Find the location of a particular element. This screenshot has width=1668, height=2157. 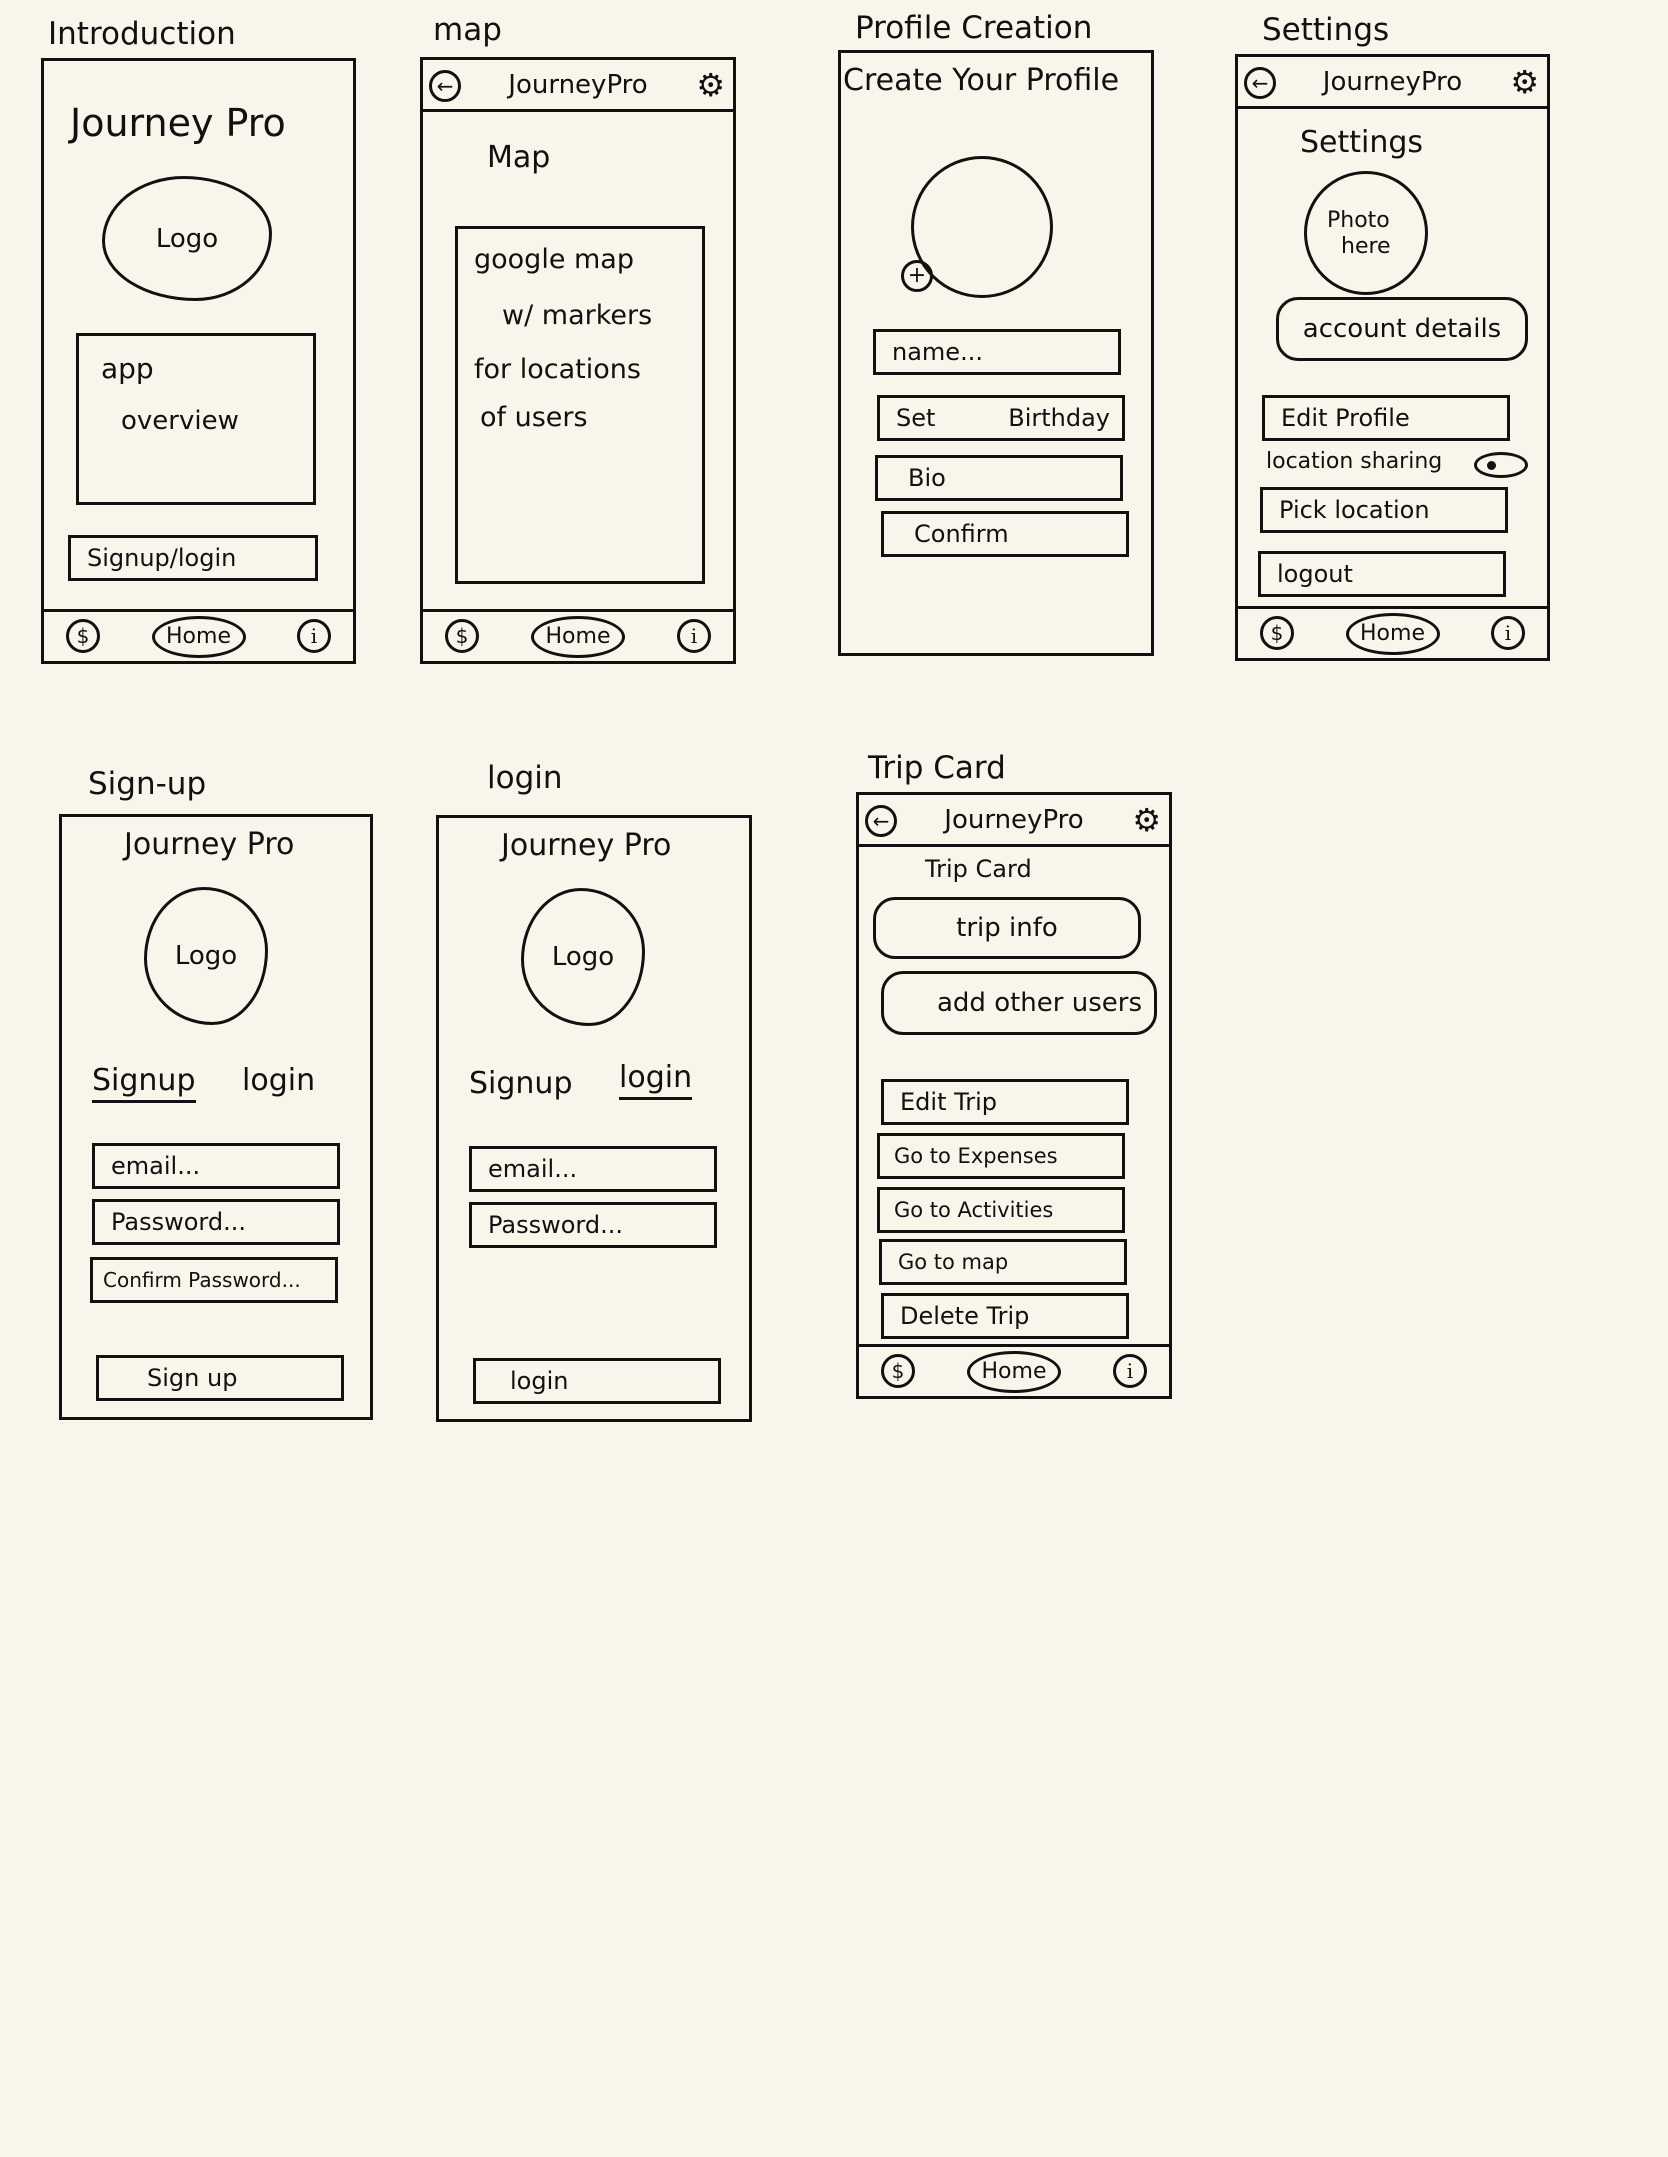

expenses-button: Go to Expenses is located at coordinates (1001, 1156).